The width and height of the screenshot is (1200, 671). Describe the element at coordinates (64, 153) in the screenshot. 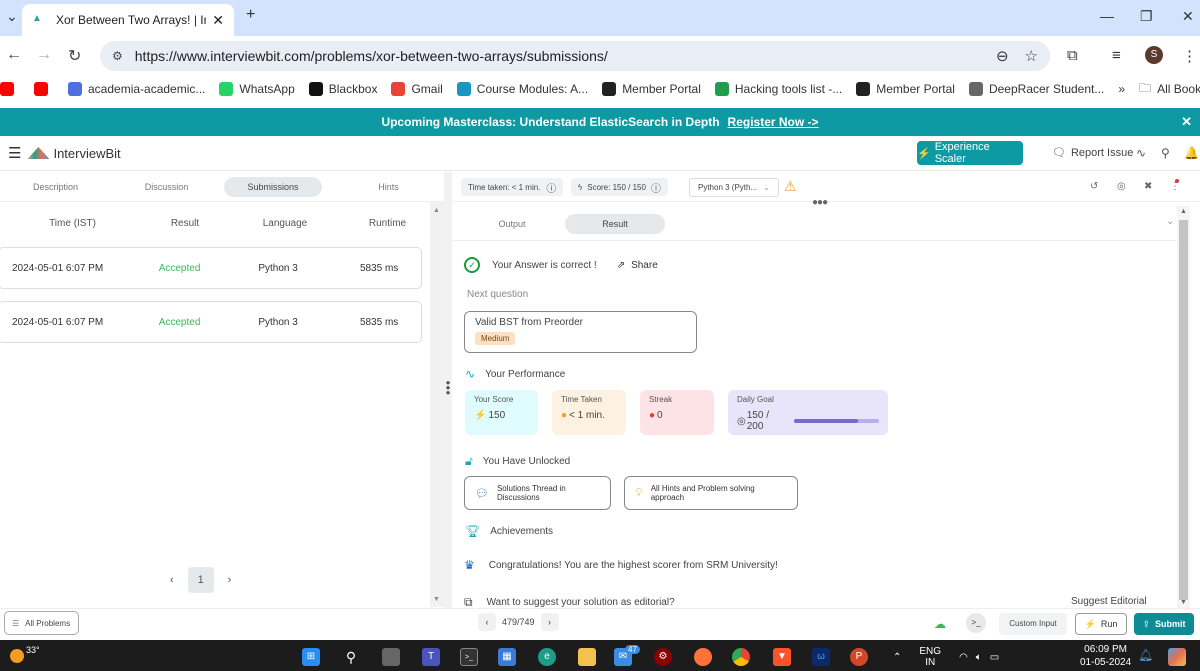

I see `brand-logo: ☰ InterviewBit` at that location.